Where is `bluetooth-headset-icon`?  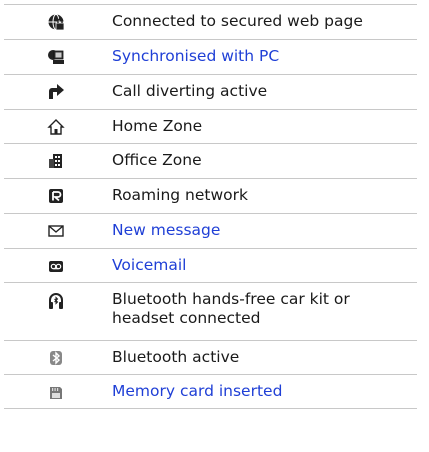 bluetooth-headset-icon is located at coordinates (56, 302).